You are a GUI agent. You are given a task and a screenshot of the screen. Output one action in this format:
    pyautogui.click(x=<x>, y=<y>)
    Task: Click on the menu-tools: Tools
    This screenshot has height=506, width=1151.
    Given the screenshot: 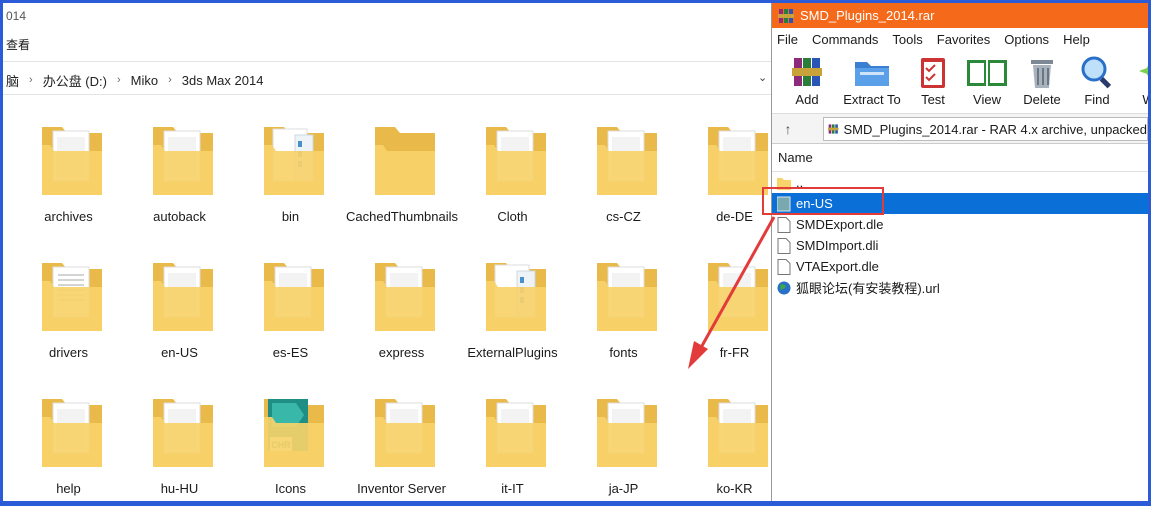 What is the action you would take?
    pyautogui.click(x=907, y=39)
    